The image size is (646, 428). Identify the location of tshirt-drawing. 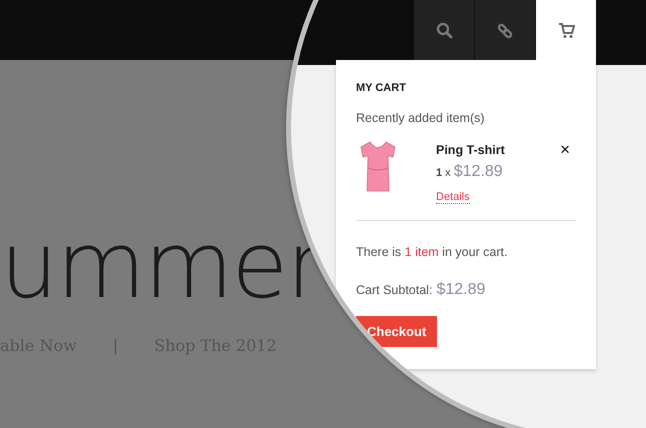
(378, 167).